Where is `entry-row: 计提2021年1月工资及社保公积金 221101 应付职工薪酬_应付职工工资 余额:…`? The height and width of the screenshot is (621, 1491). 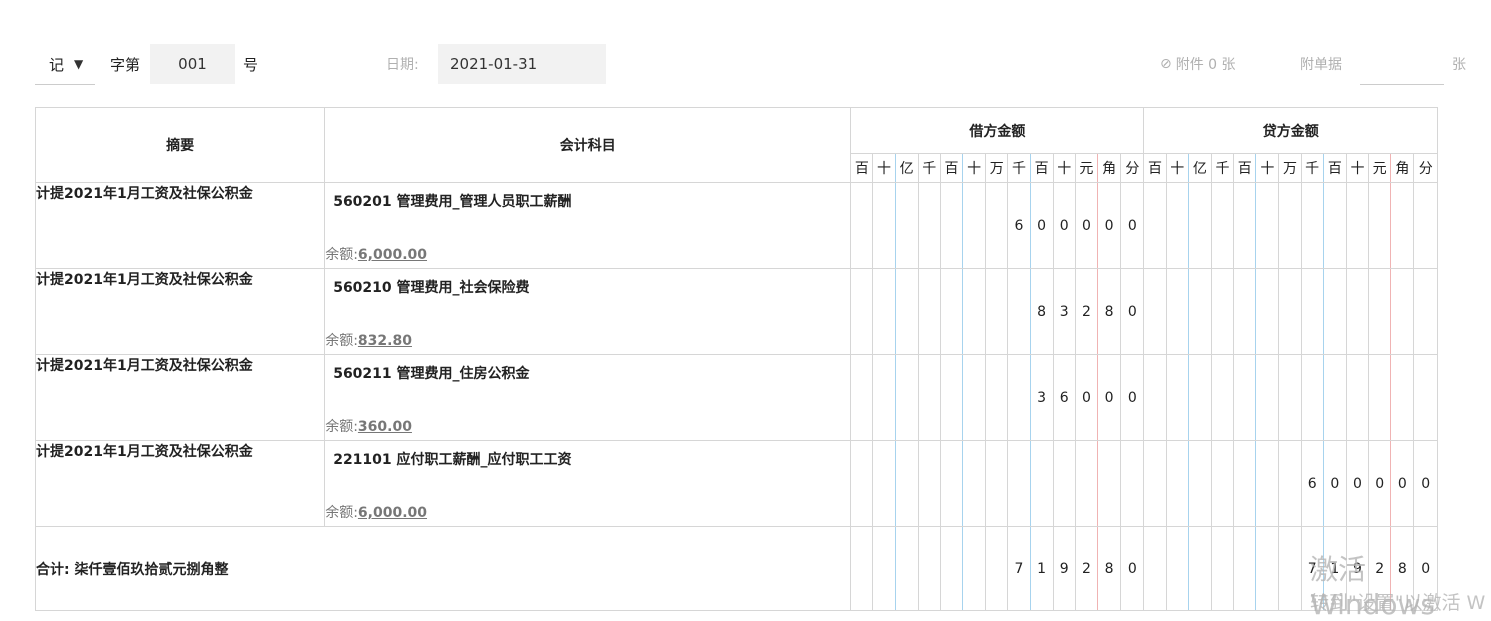
entry-row: 计提2021年1月工资及社保公积金 221101 应付职工薪酬_应付职工工资 余额:… is located at coordinates (736, 483).